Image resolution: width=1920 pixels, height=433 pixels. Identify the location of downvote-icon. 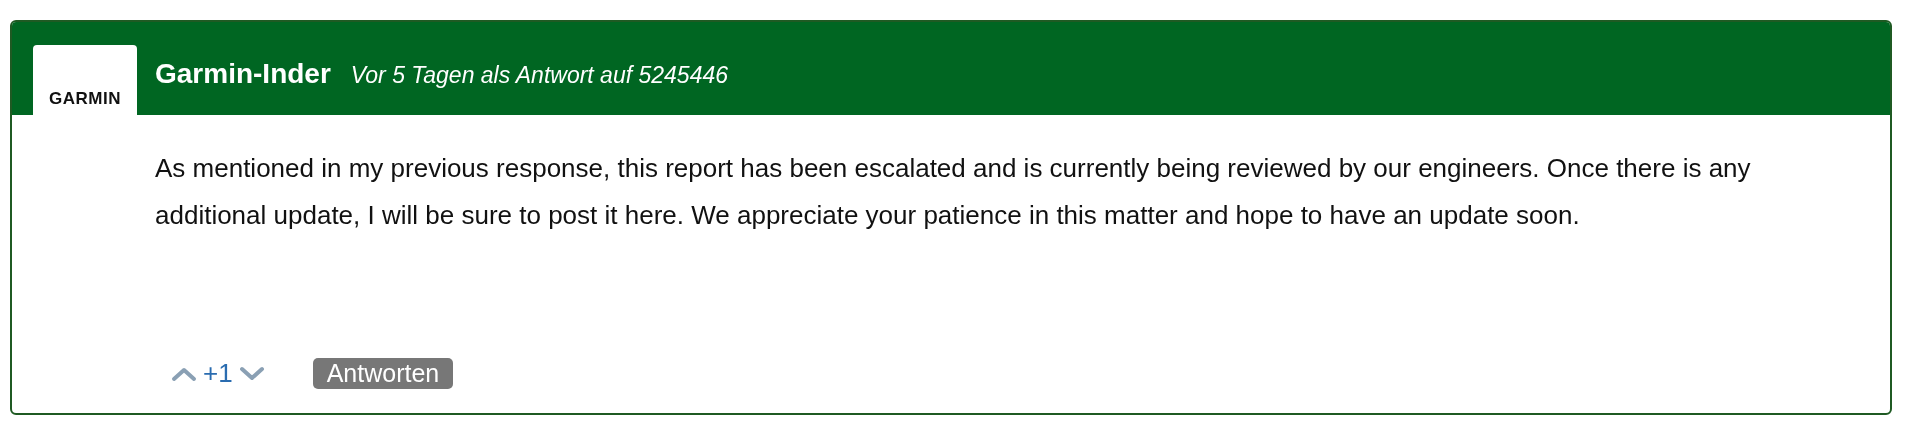
(251, 373).